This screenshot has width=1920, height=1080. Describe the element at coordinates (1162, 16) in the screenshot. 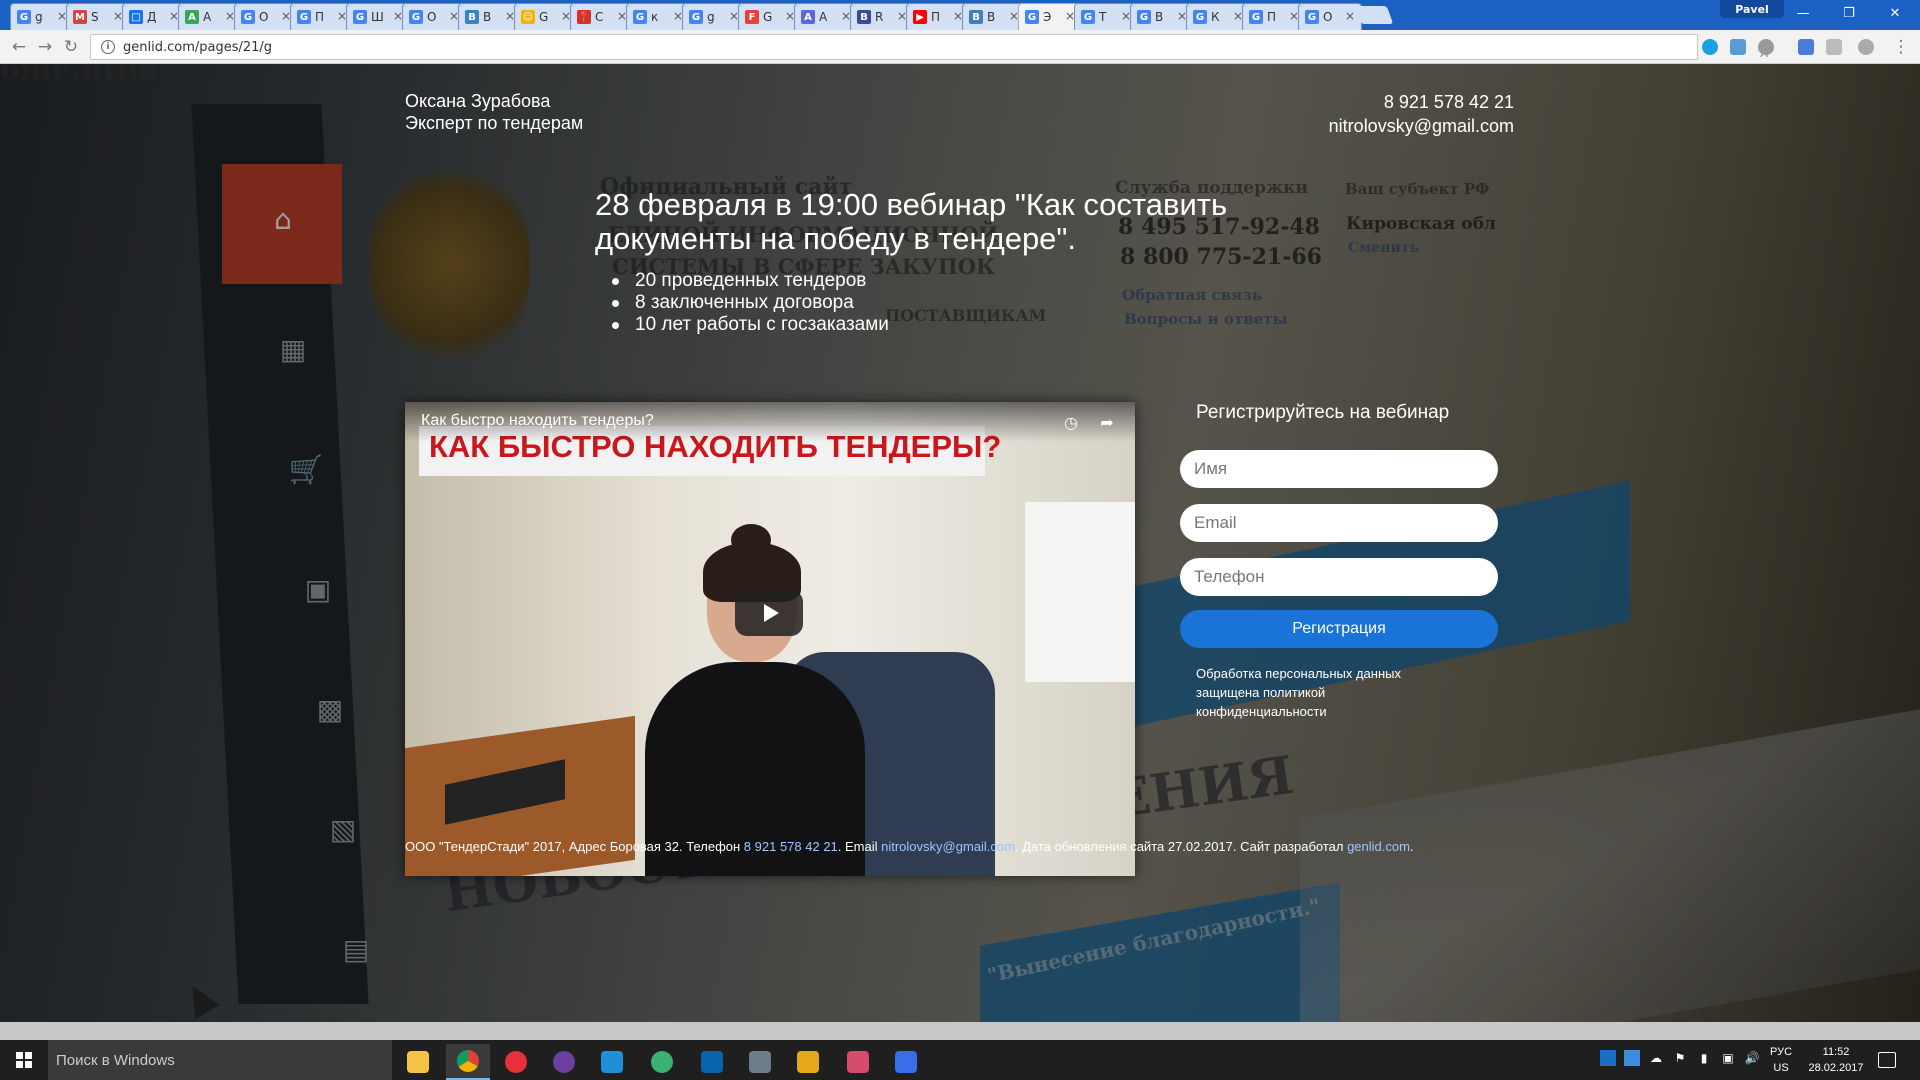

I see `browser-tab: G В ×` at that location.